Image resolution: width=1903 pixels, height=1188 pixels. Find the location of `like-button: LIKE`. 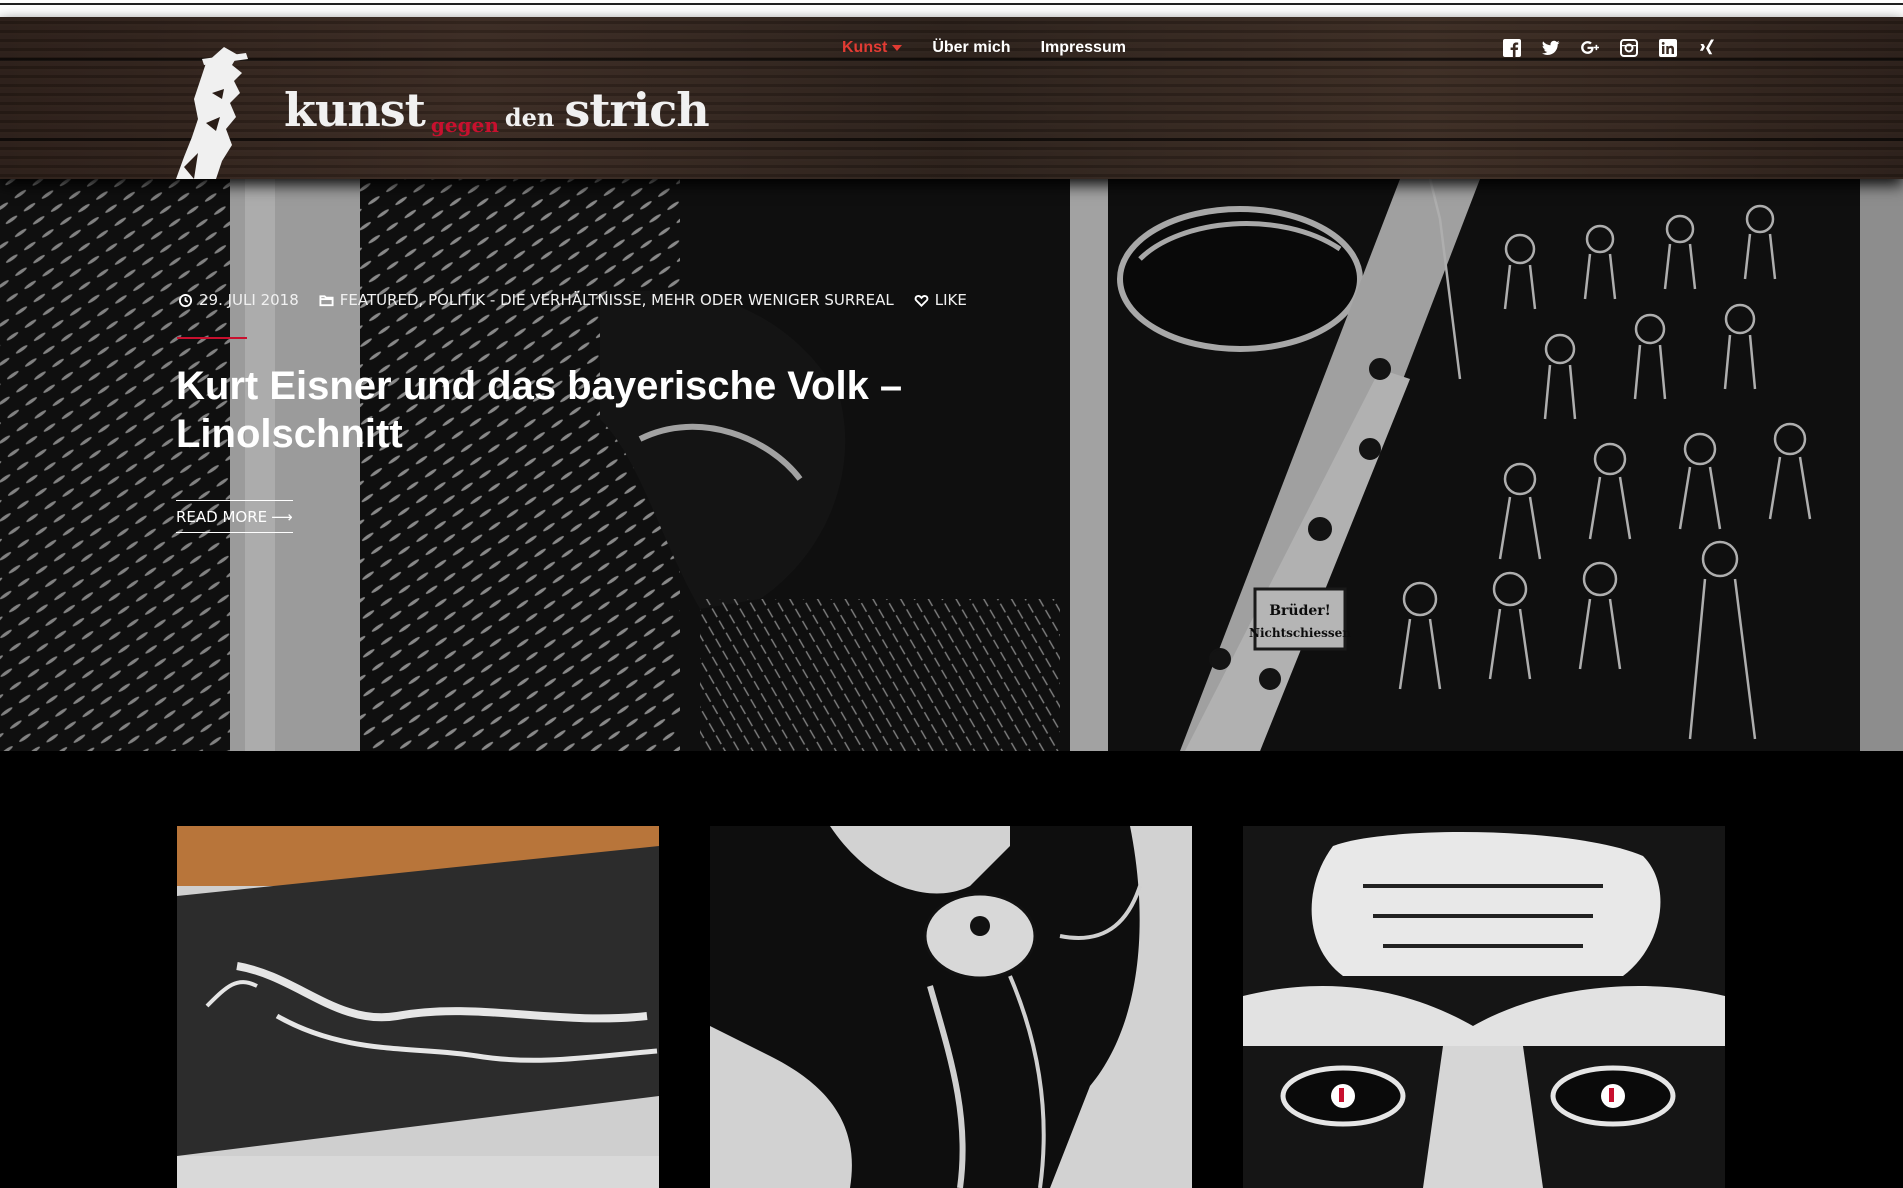

like-button: LIKE is located at coordinates (940, 300).